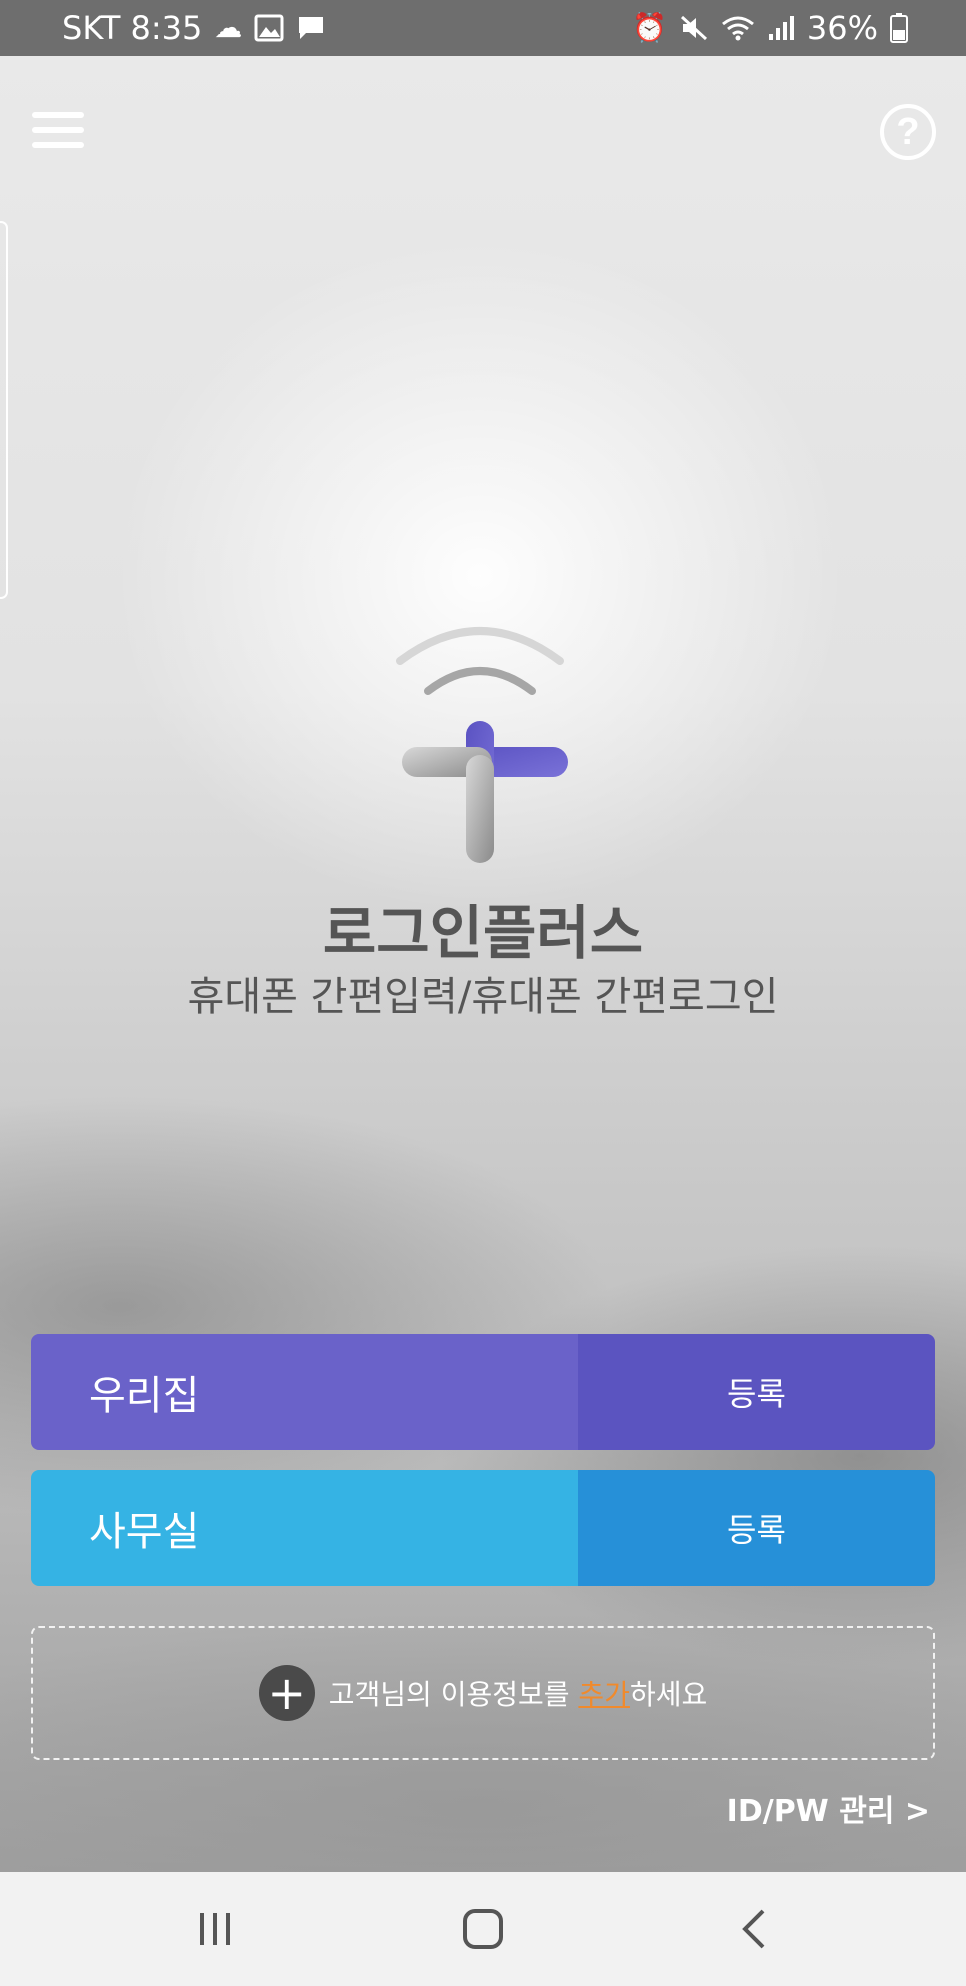 The width and height of the screenshot is (966, 1986). I want to click on entry-office-register-button: 등록, so click(756, 1528).